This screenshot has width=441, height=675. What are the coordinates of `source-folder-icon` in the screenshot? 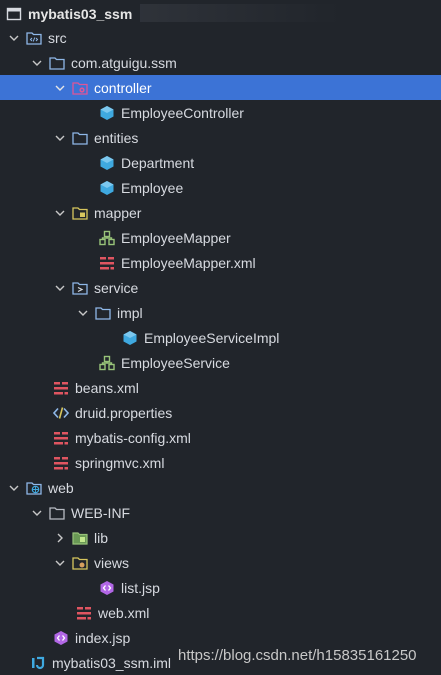 It's located at (34, 38).